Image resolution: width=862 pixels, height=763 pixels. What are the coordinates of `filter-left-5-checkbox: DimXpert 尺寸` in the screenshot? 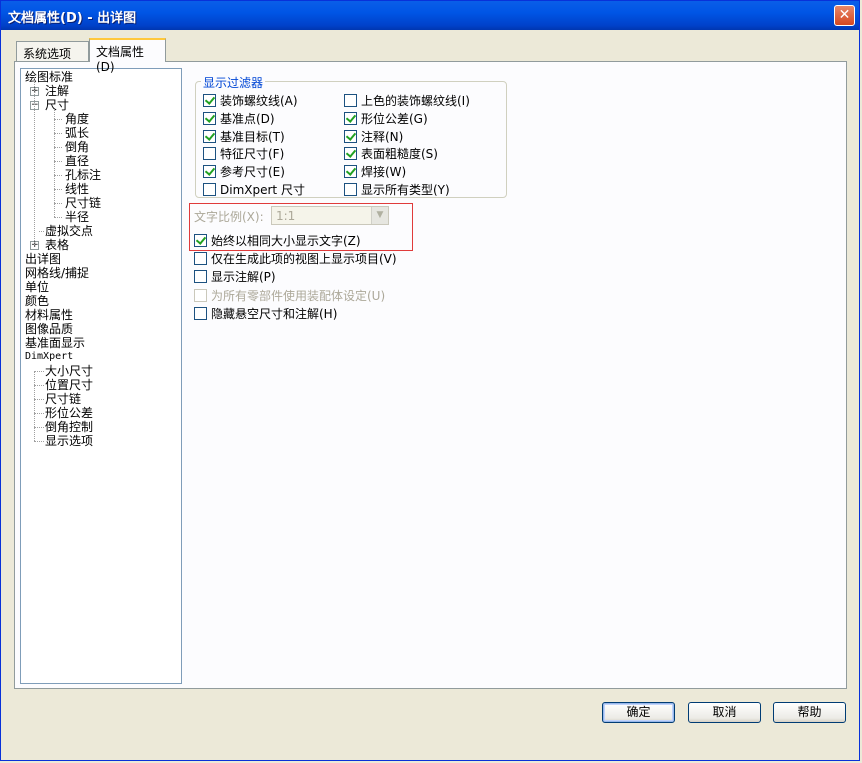 It's located at (254, 189).